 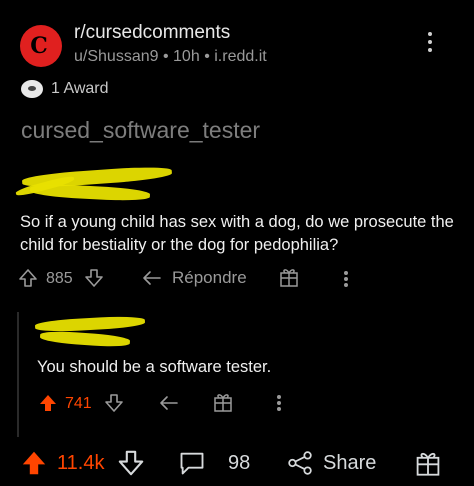 I want to click on reply-downvote-button, so click(x=114, y=403).